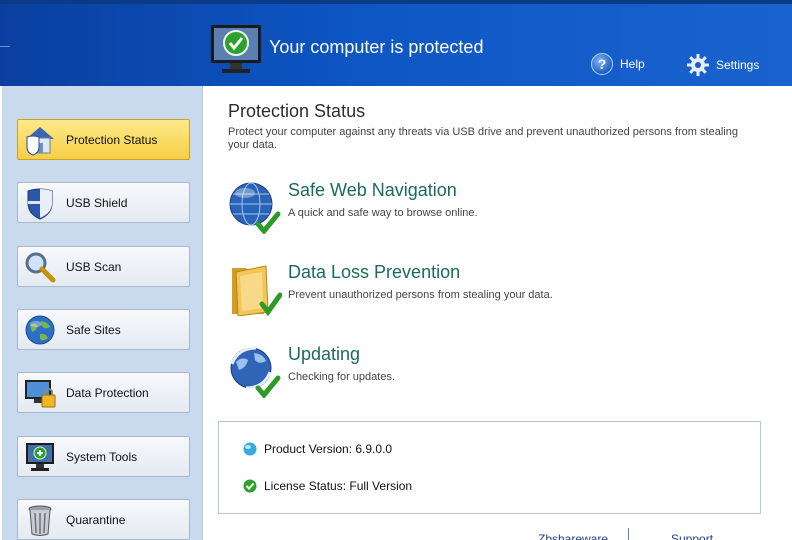  I want to click on protection-status-headline: Your computer is protected, so click(376, 47).